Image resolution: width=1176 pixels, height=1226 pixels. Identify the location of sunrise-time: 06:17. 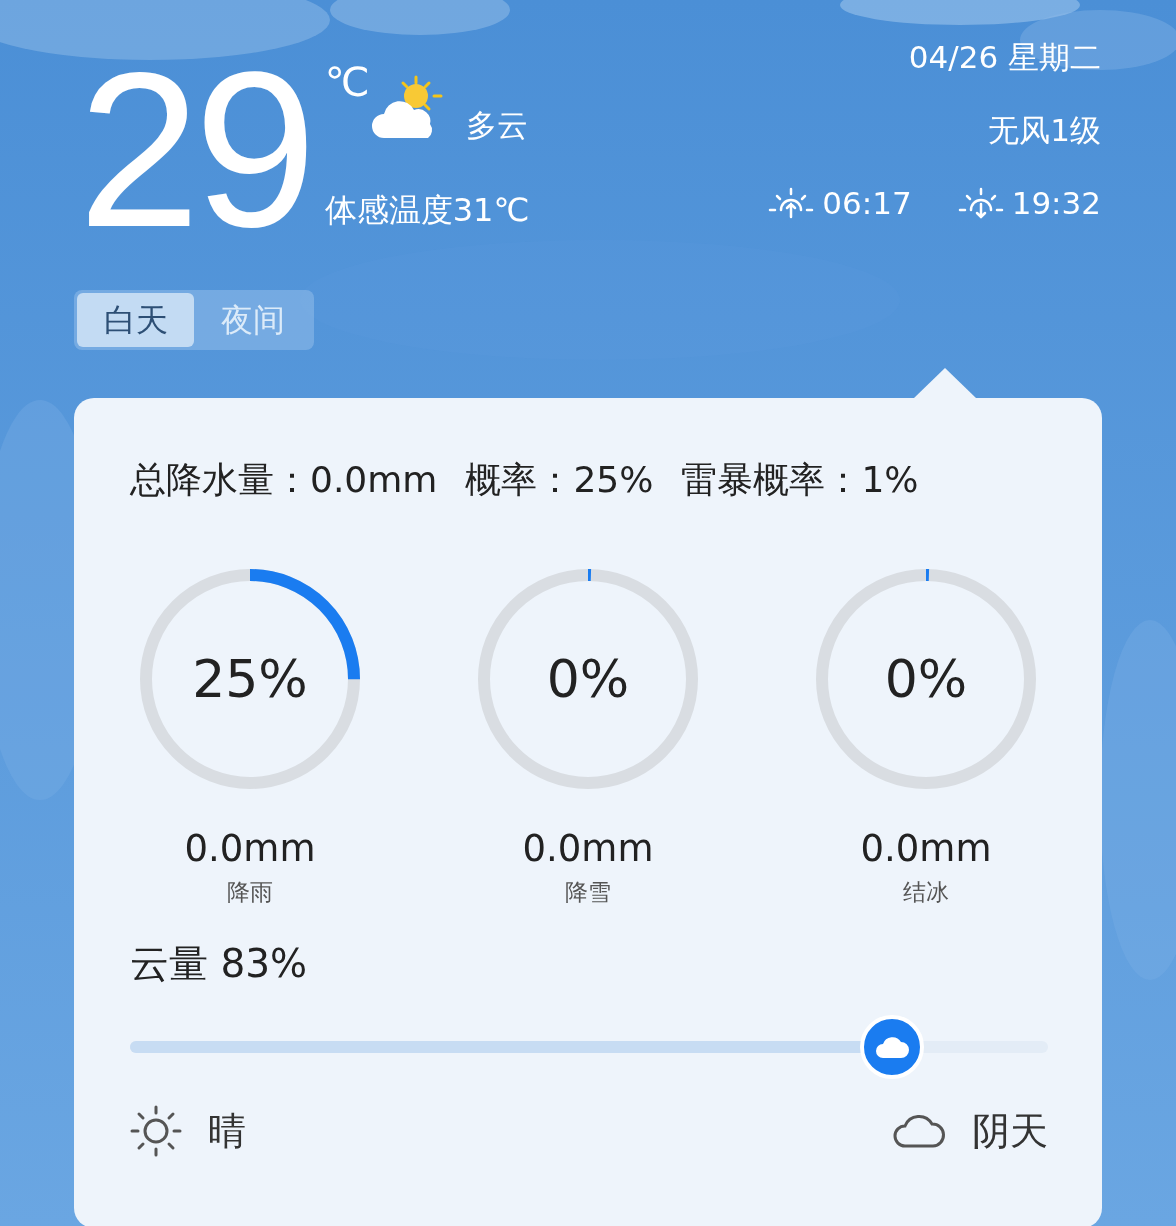
(867, 203).